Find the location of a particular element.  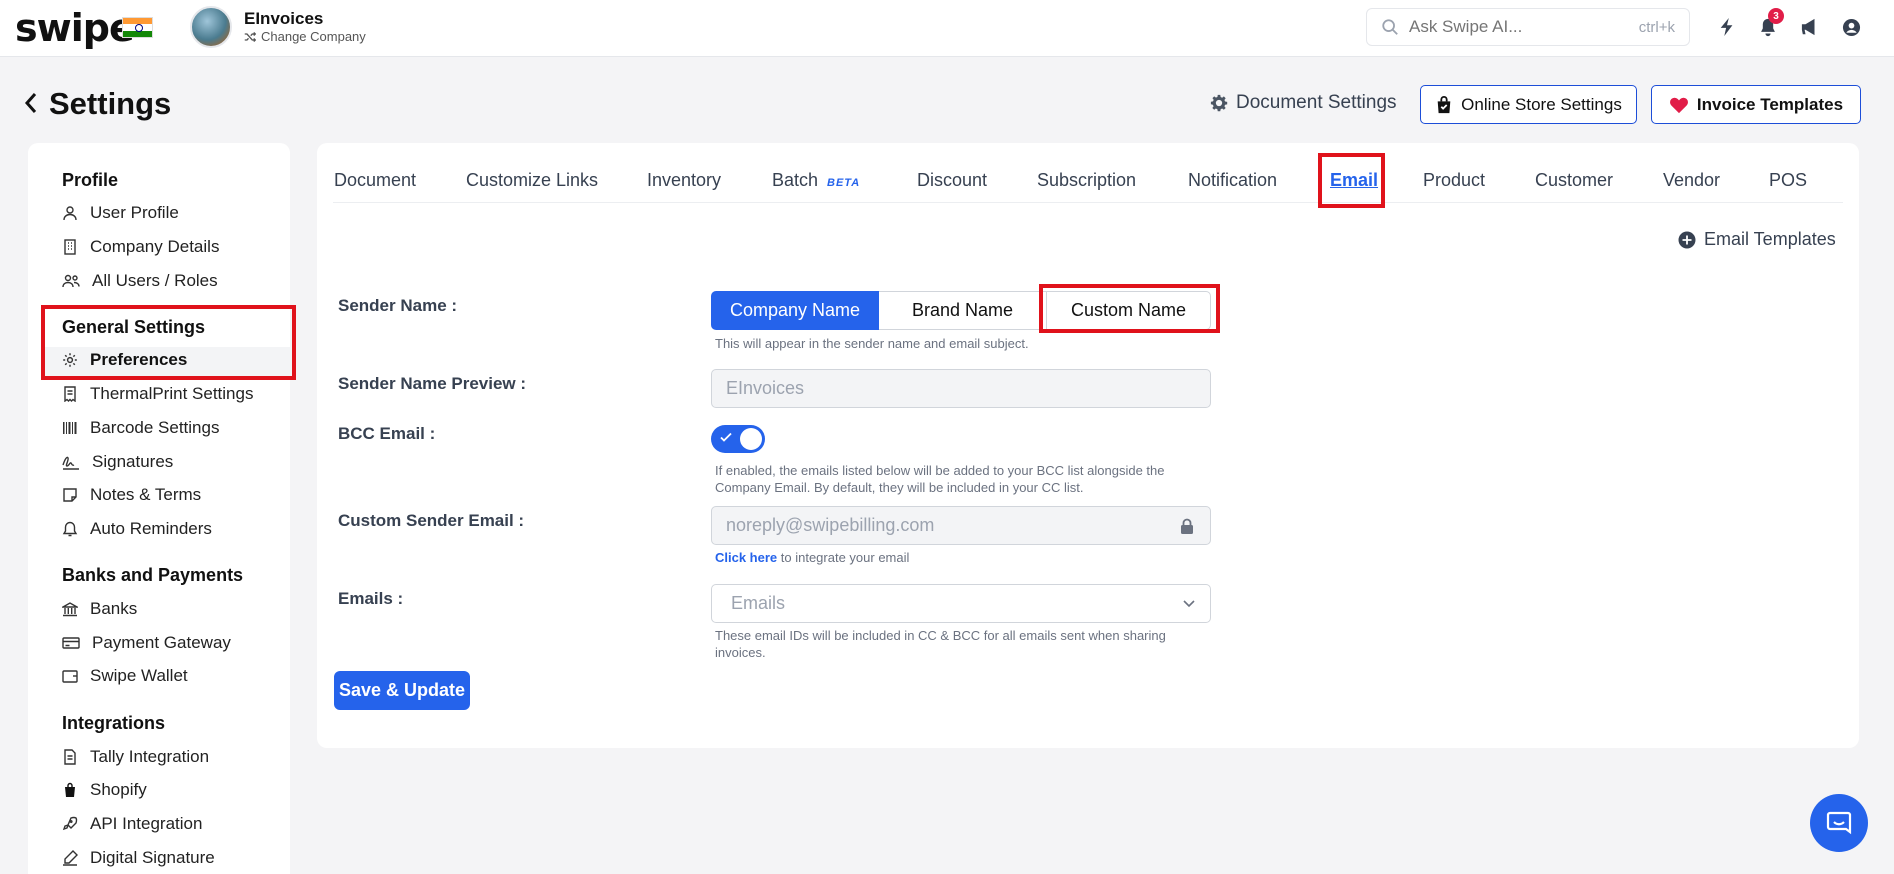

sidebar-item-swipe-wallet: Swipe Wallet is located at coordinates (125, 676).